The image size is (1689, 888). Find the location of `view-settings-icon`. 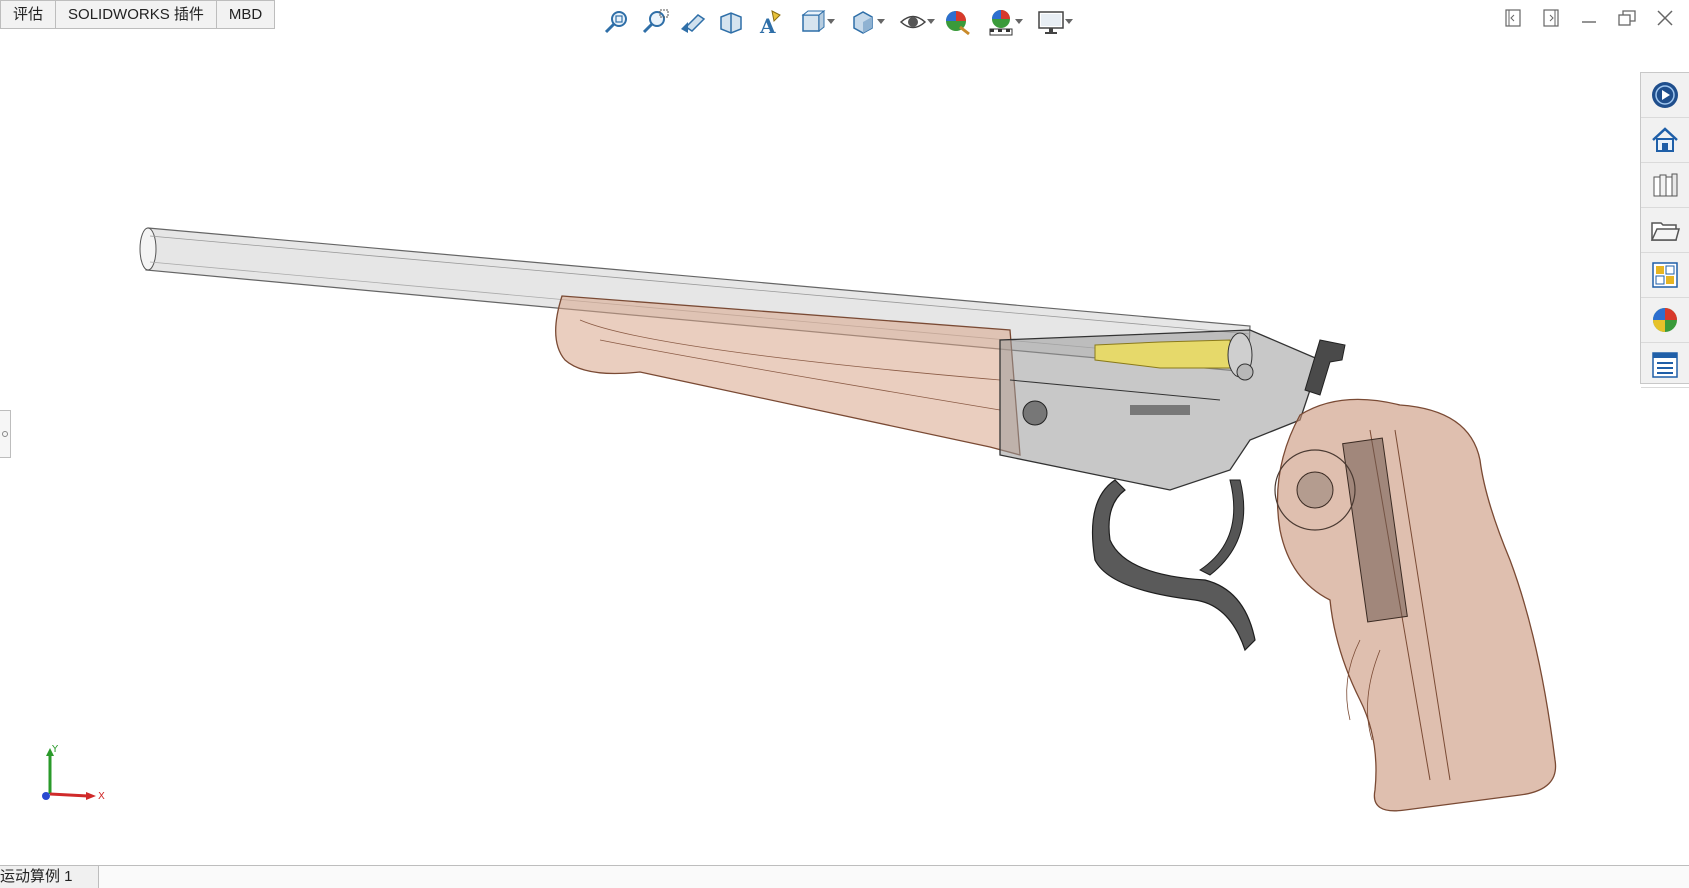

view-settings-icon is located at coordinates (1051, 22).